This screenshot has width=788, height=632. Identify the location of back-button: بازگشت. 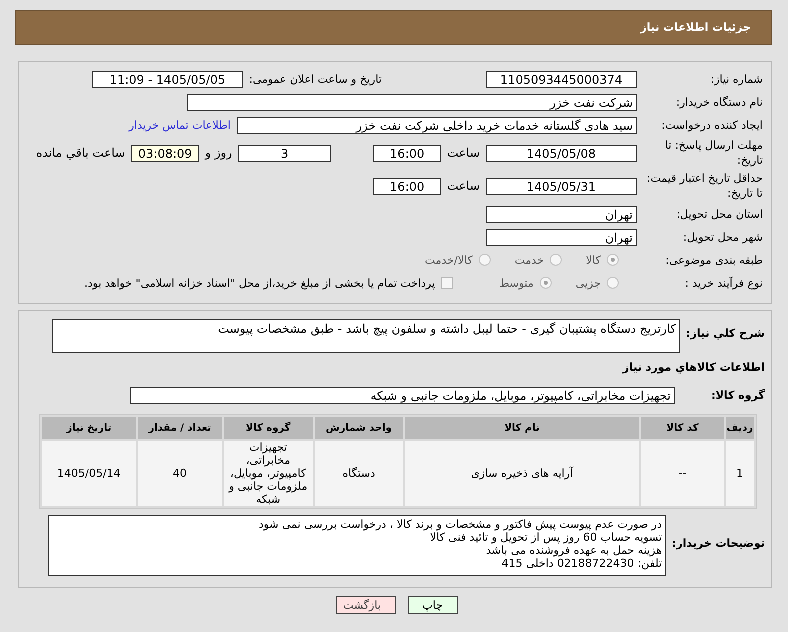
(366, 605).